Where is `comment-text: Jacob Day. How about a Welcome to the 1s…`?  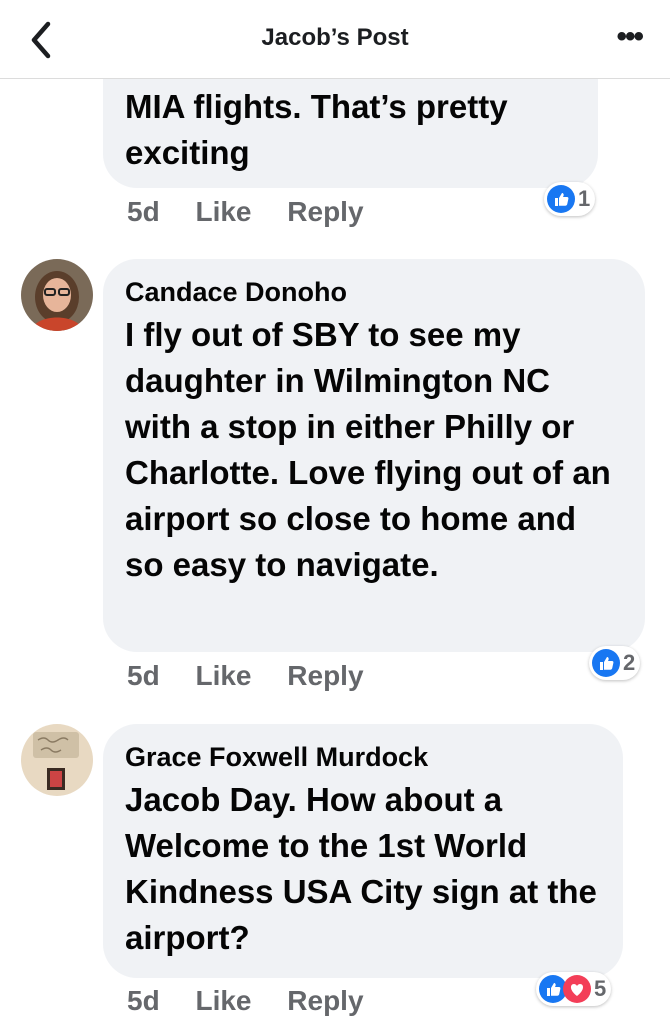 comment-text: Jacob Day. How about a Welcome to the 1s… is located at coordinates (362, 869).